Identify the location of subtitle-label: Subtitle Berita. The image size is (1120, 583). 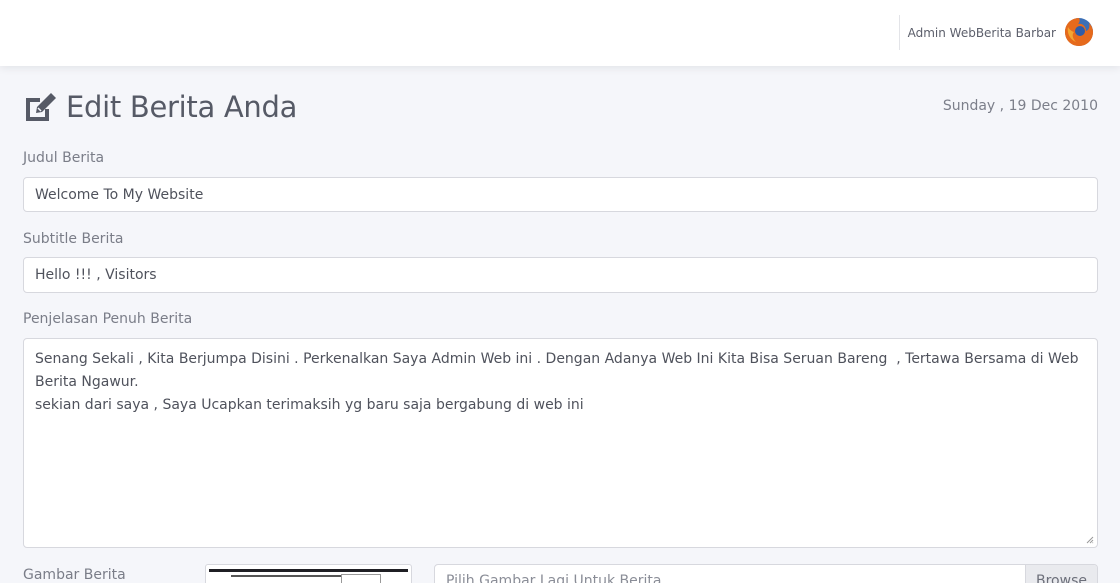
(73, 239).